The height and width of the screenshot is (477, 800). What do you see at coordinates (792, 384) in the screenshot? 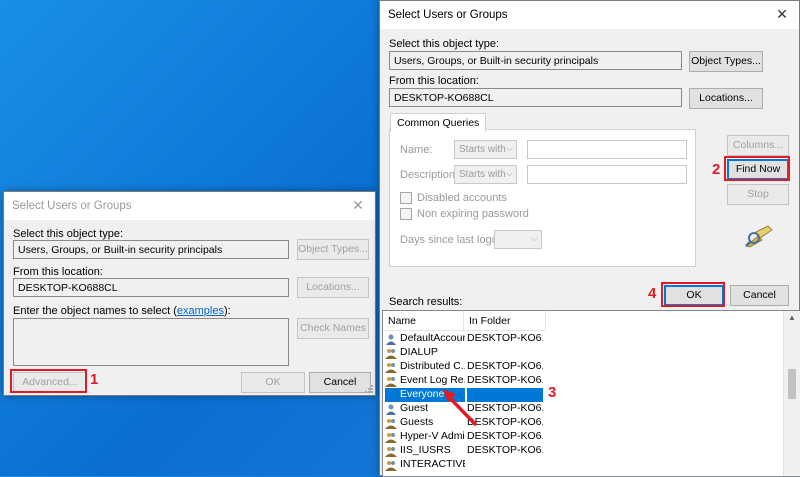
I see `scrollbar-thumb` at bounding box center [792, 384].